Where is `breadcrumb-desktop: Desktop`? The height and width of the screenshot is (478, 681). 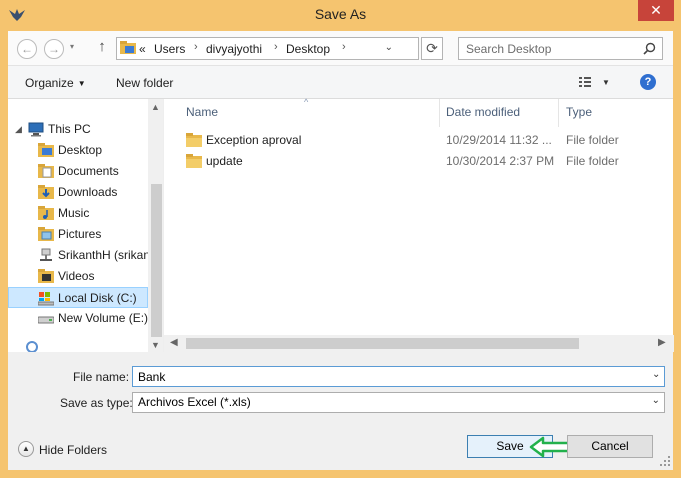 breadcrumb-desktop: Desktop is located at coordinates (308, 49).